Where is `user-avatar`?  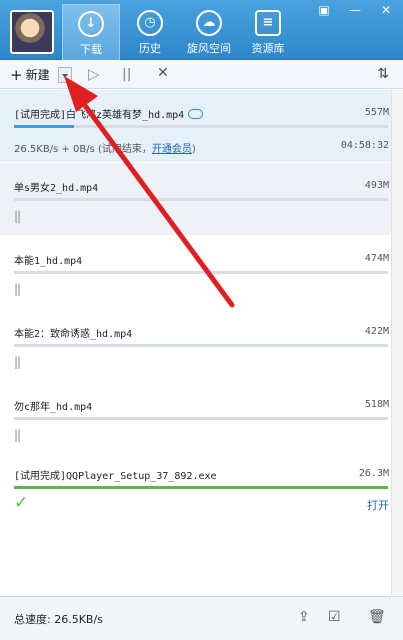
user-avatar is located at coordinates (32, 32).